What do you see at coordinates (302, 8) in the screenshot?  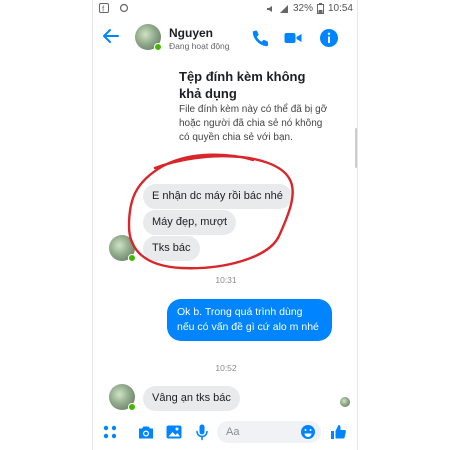 I see `battery-percent: 32%` at bounding box center [302, 8].